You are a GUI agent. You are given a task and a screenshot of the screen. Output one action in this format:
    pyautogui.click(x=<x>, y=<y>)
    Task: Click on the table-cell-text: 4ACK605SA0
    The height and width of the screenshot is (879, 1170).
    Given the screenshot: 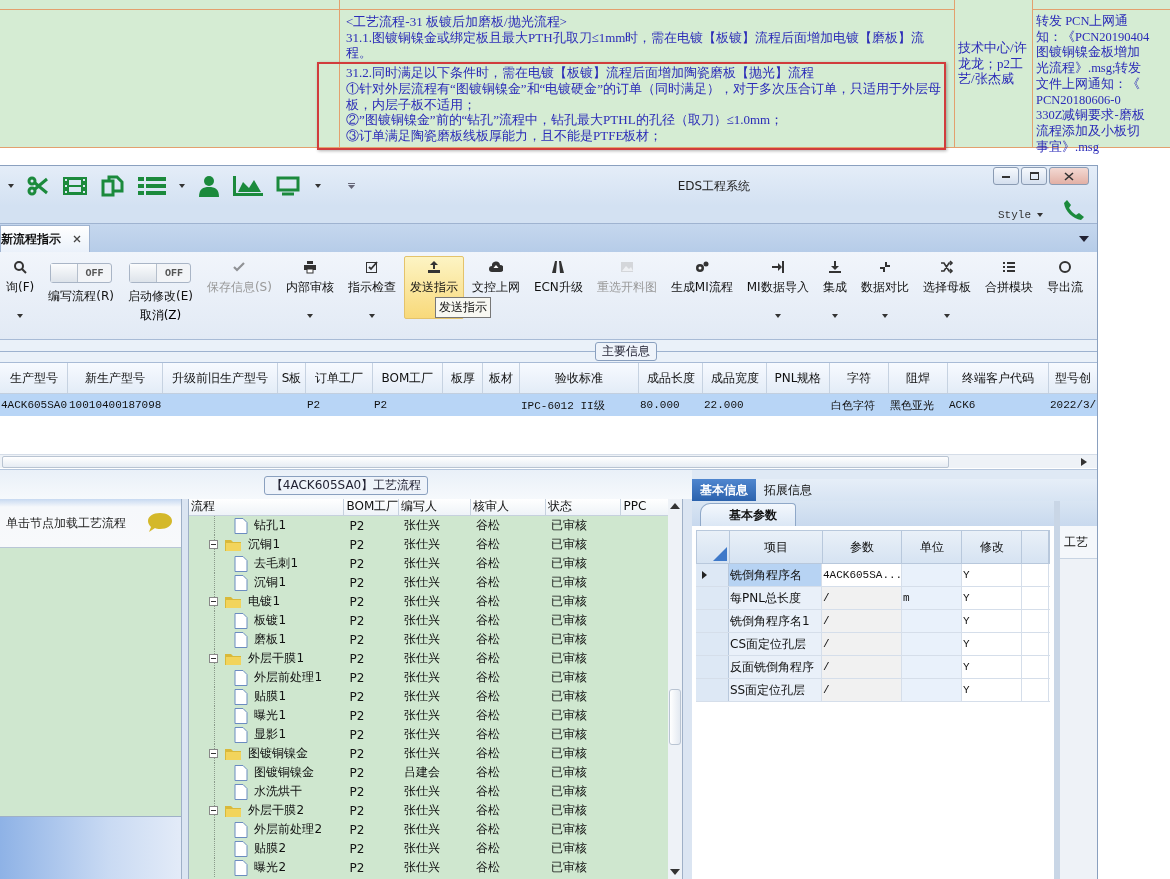 What is the action you would take?
    pyautogui.click(x=34, y=405)
    